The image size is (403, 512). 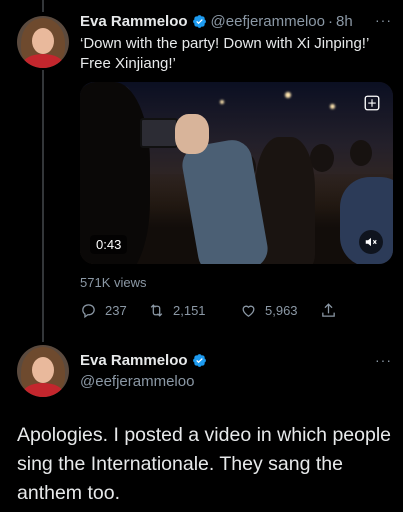 What do you see at coordinates (43, 206) in the screenshot?
I see `thread-line` at bounding box center [43, 206].